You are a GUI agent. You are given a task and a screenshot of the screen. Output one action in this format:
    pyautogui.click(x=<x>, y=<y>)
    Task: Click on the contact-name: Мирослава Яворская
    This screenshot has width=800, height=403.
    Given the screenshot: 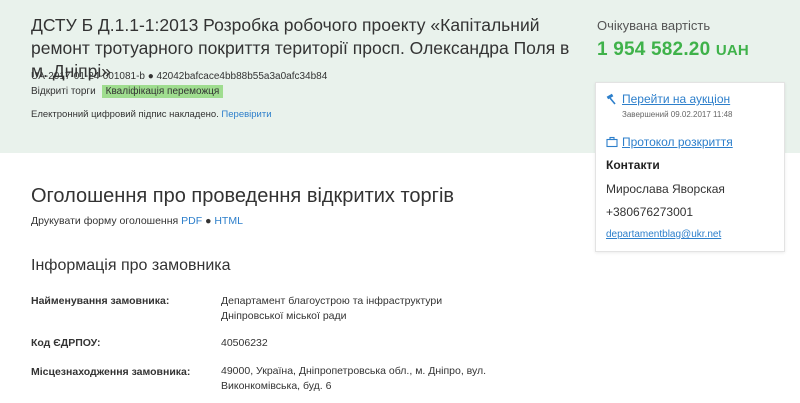 What is the action you would take?
    pyautogui.click(x=665, y=189)
    